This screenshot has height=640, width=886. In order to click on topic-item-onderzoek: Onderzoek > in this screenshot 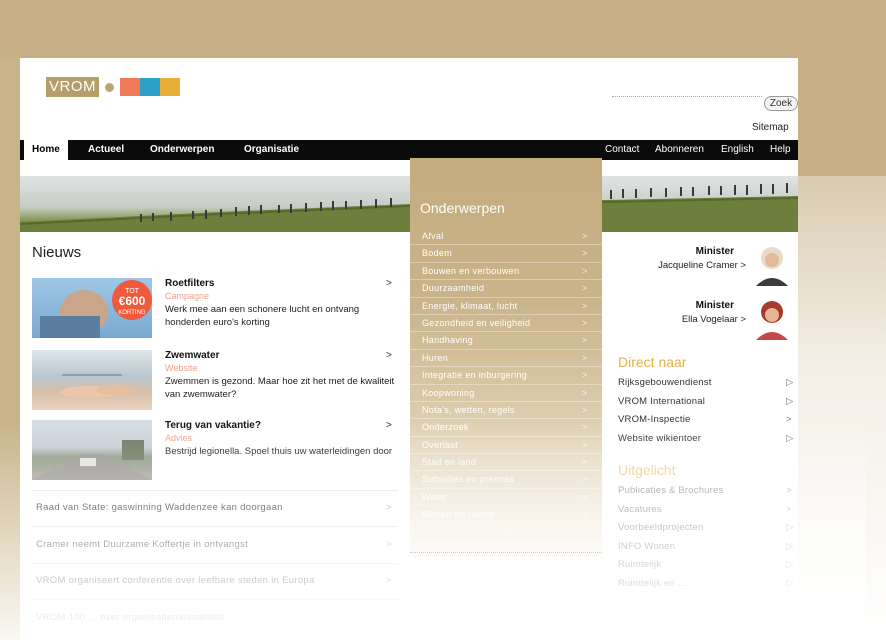, I will do `click(506, 428)`.